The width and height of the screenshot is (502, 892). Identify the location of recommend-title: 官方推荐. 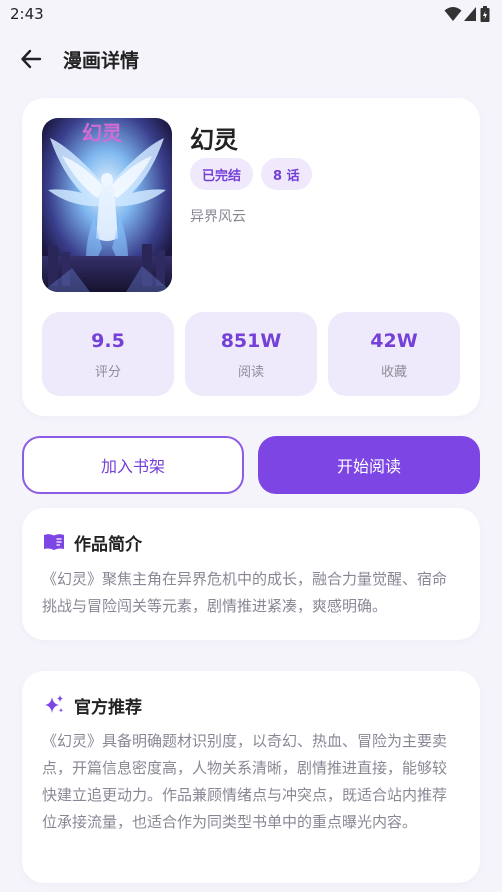
(108, 707).